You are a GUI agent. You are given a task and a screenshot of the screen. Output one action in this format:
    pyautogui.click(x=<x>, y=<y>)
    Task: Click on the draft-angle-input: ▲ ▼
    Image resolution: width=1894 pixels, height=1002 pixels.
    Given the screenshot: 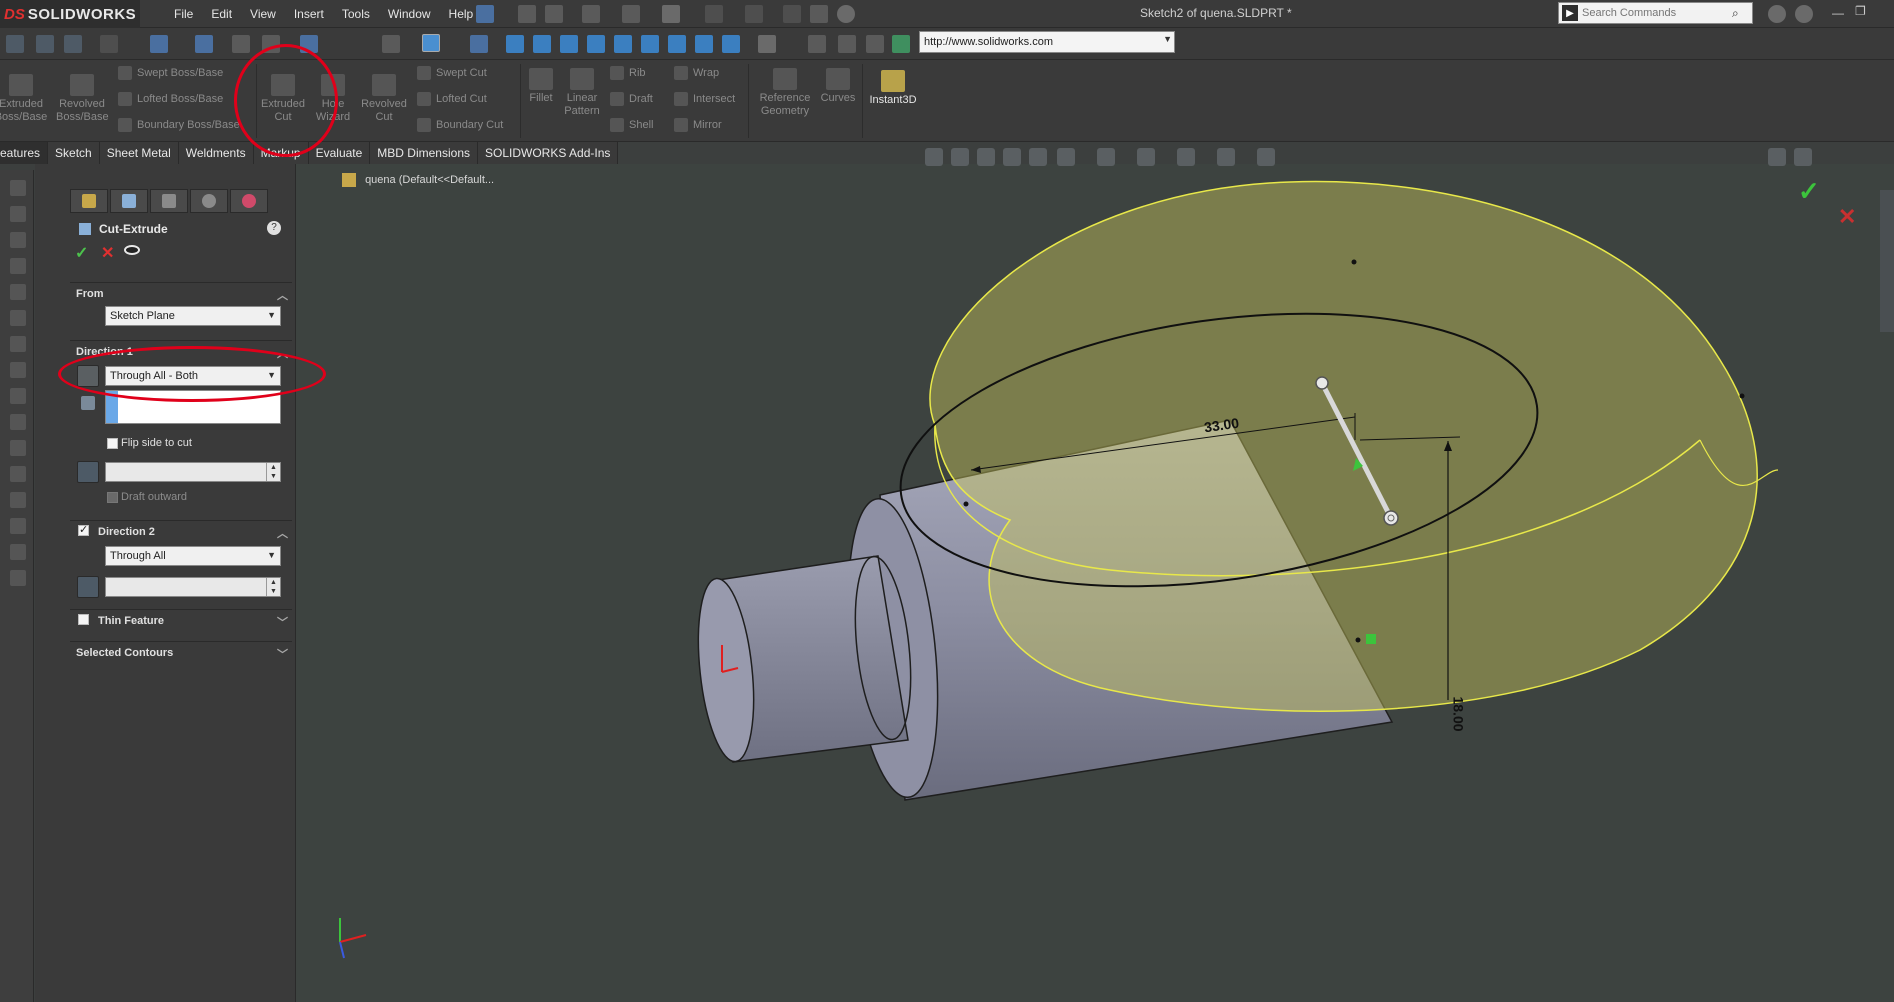 What is the action you would take?
    pyautogui.click(x=193, y=472)
    